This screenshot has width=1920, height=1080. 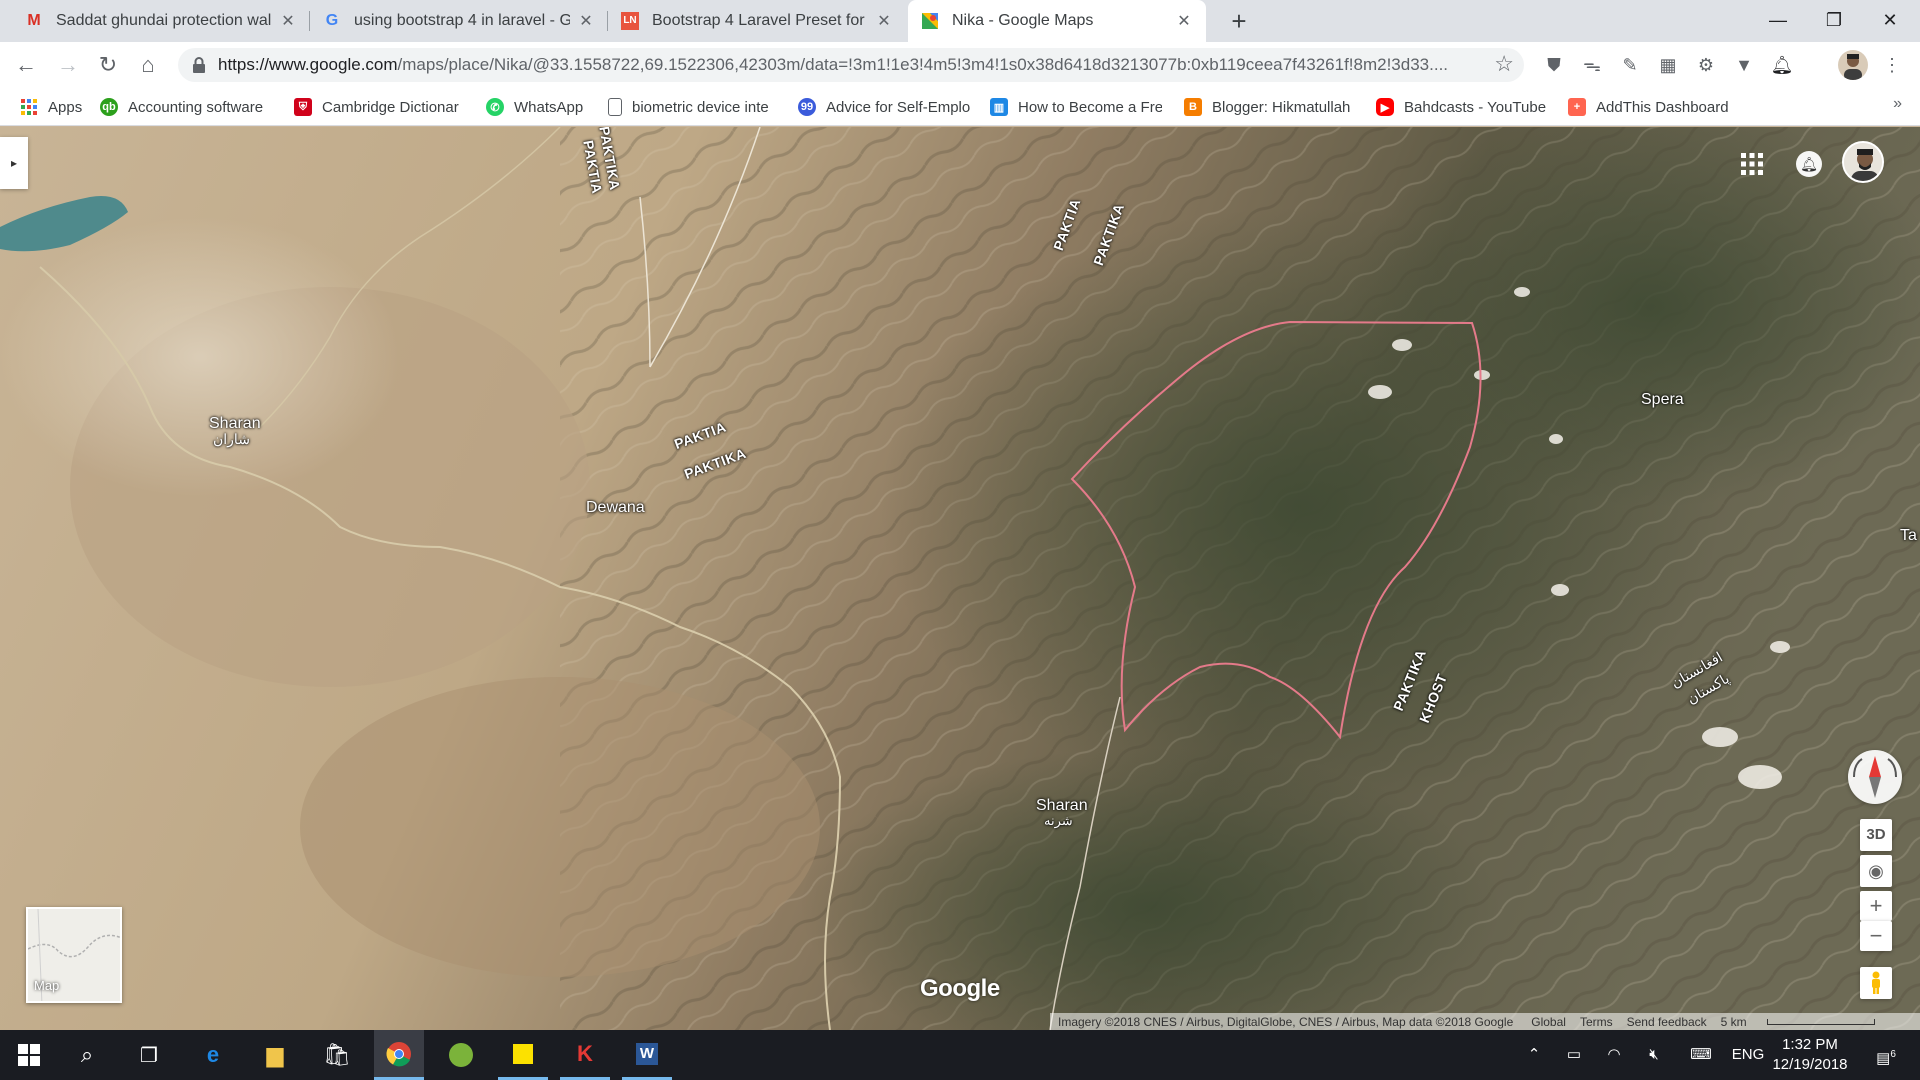 What do you see at coordinates (109, 107) in the screenshot?
I see `quickbooks-icon: qb` at bounding box center [109, 107].